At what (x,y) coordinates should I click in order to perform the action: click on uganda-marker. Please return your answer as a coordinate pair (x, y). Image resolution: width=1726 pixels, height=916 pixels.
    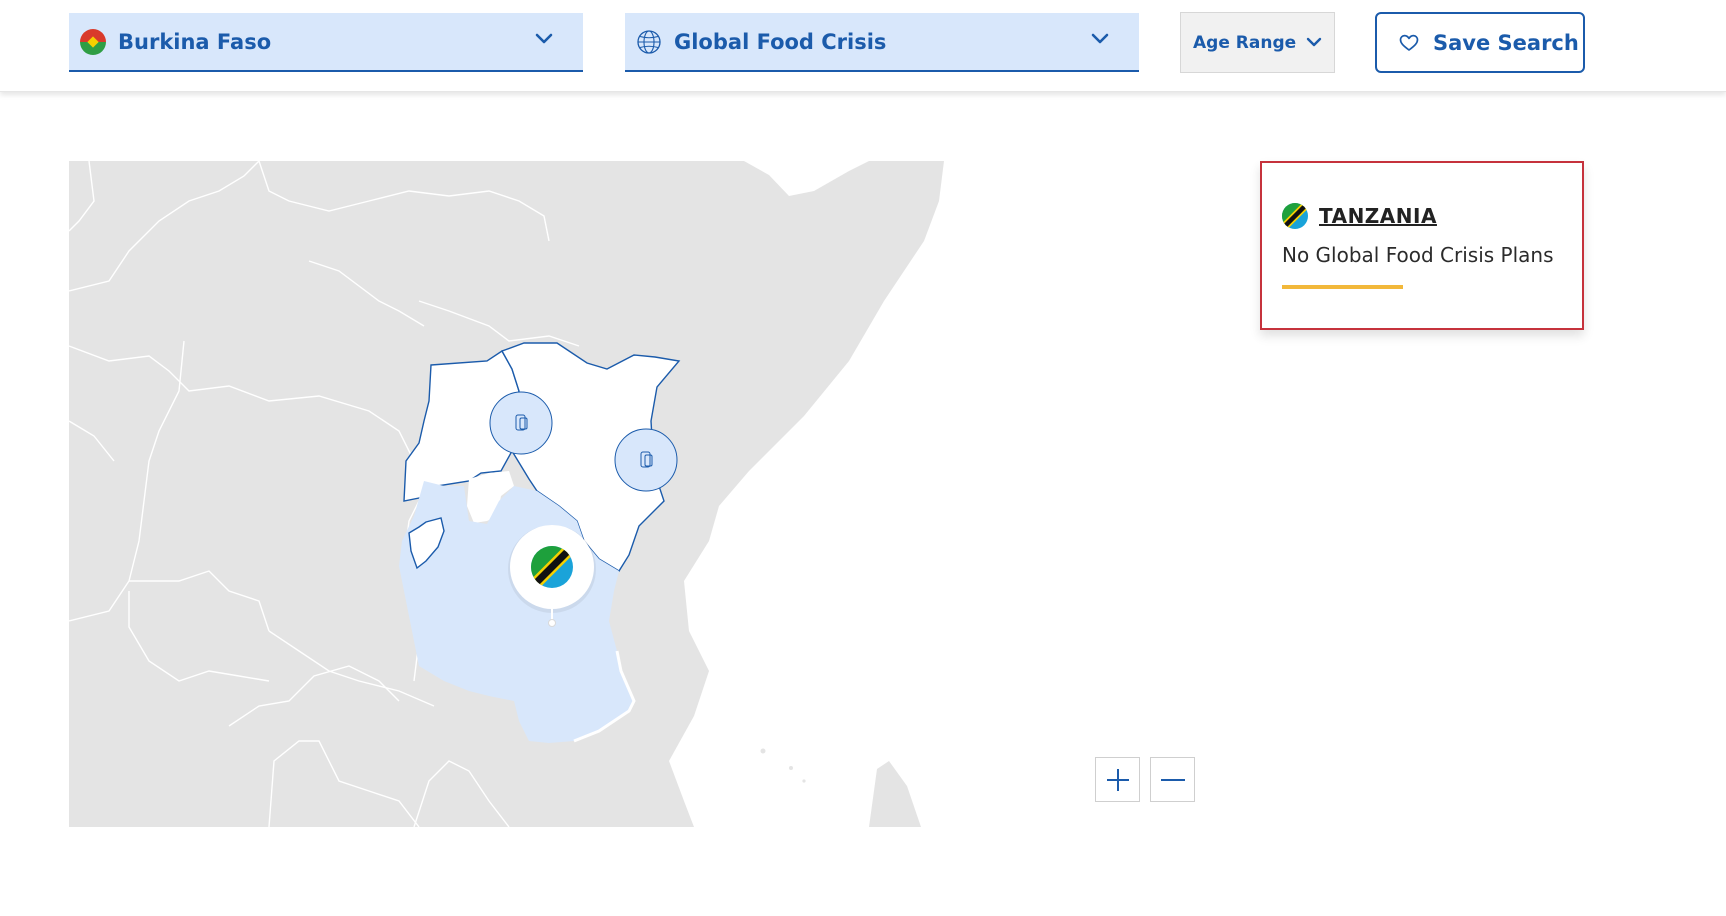
    Looking at the image, I should click on (521, 423).